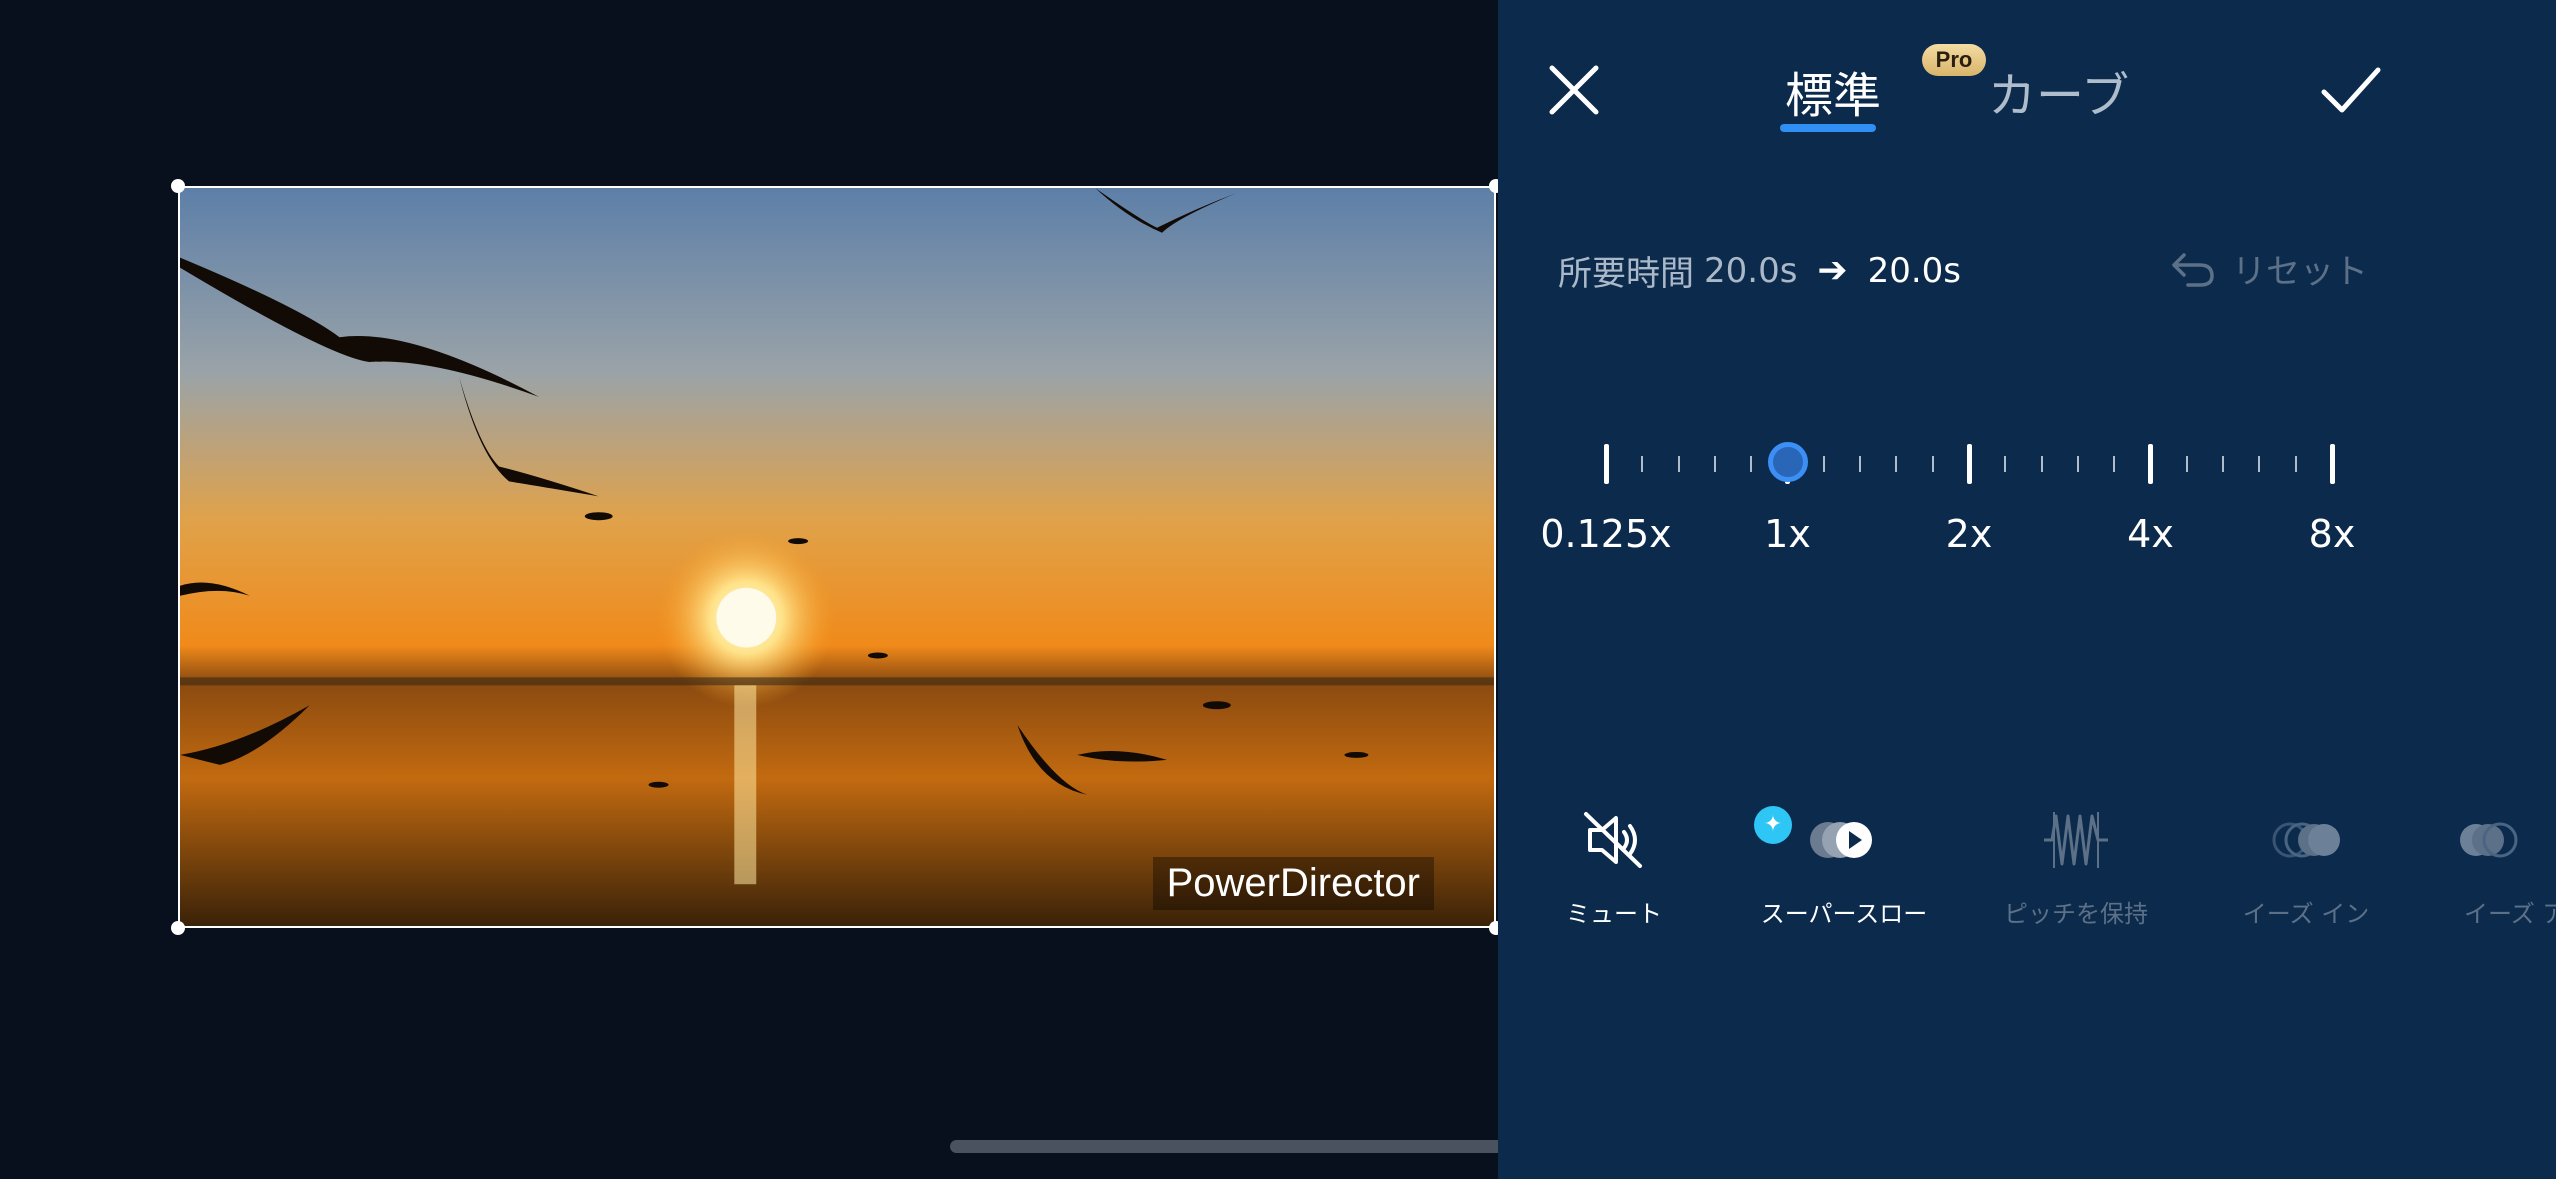 This screenshot has height=1179, width=2556. I want to click on ease-out-tool: イーズ ア, so click(2497, 864).